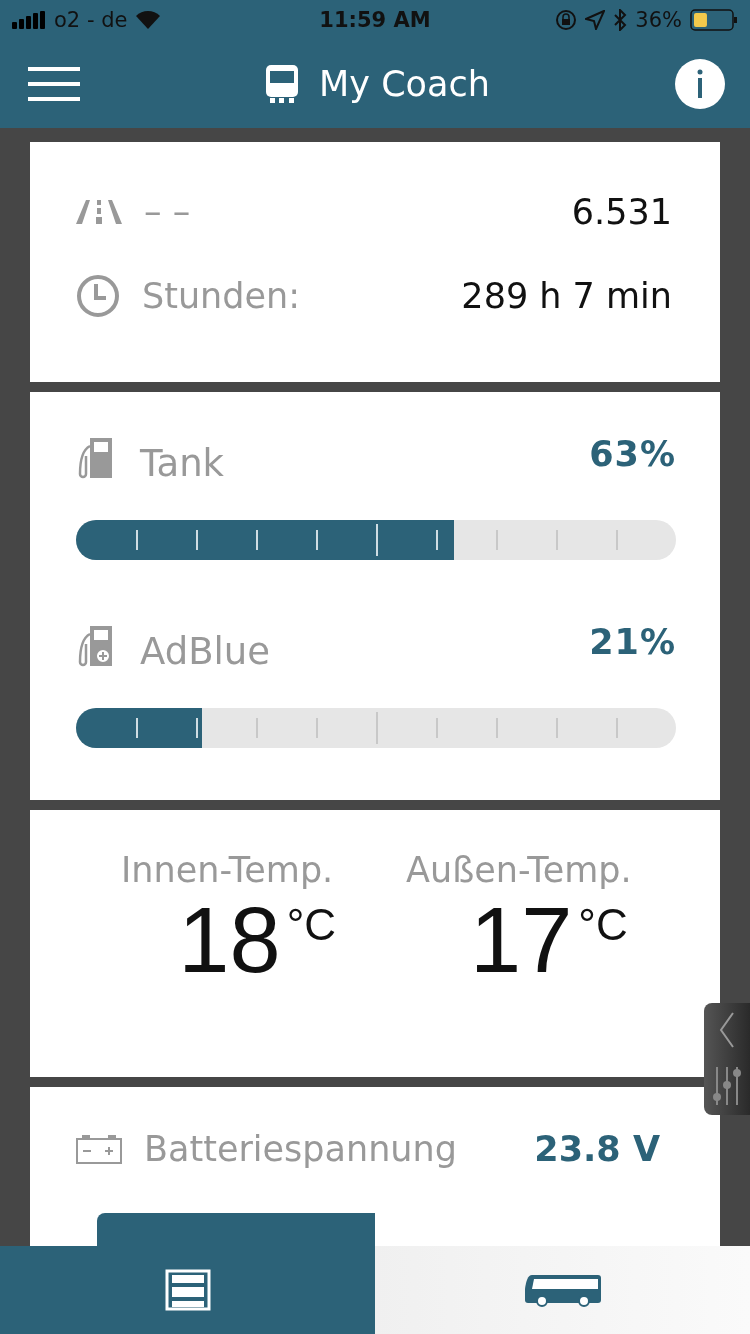 The height and width of the screenshot is (1334, 750). I want to click on carrier-name: o2 - de, so click(91, 20).